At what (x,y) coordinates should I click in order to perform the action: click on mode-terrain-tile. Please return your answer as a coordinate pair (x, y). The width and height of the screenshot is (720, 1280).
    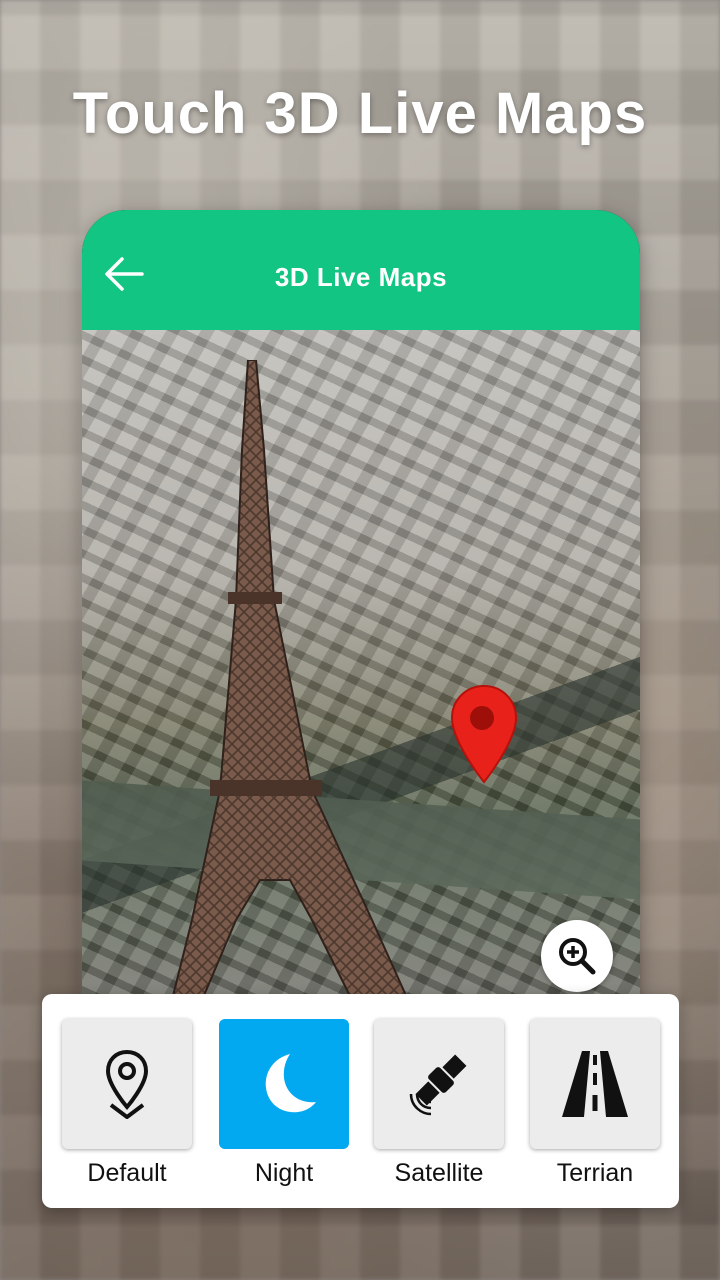
    Looking at the image, I should click on (595, 1084).